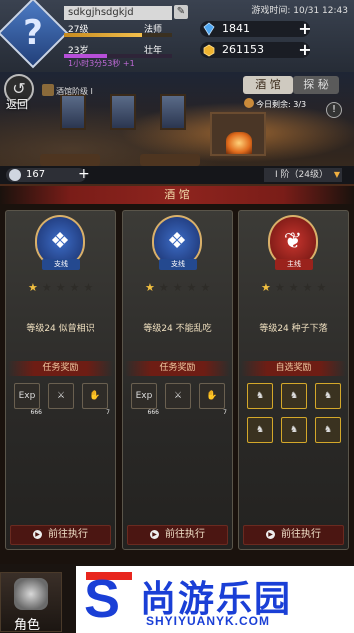 This screenshot has height=633, width=354. I want to click on crystal-icon, so click(209, 29).